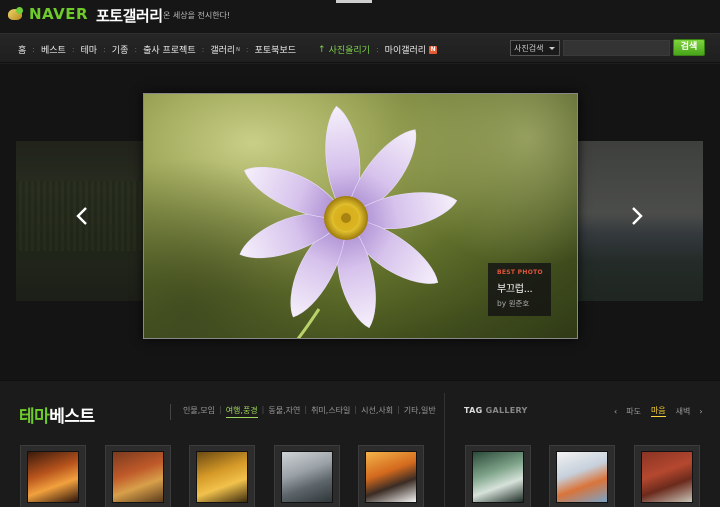 The height and width of the screenshot is (507, 720). Describe the element at coordinates (82, 216) in the screenshot. I see `previous-arrow-icon` at that location.